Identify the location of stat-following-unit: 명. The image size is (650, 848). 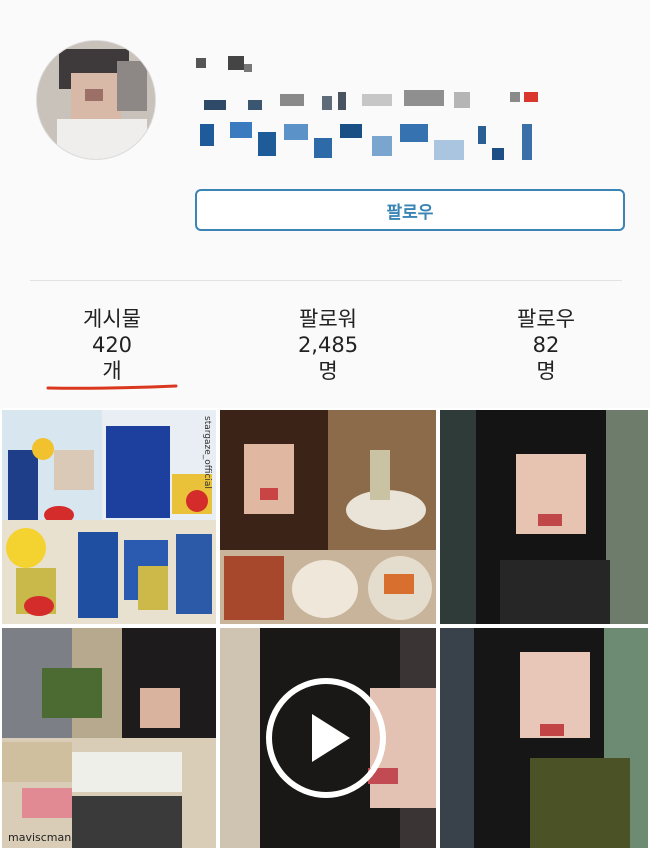
(546, 371).